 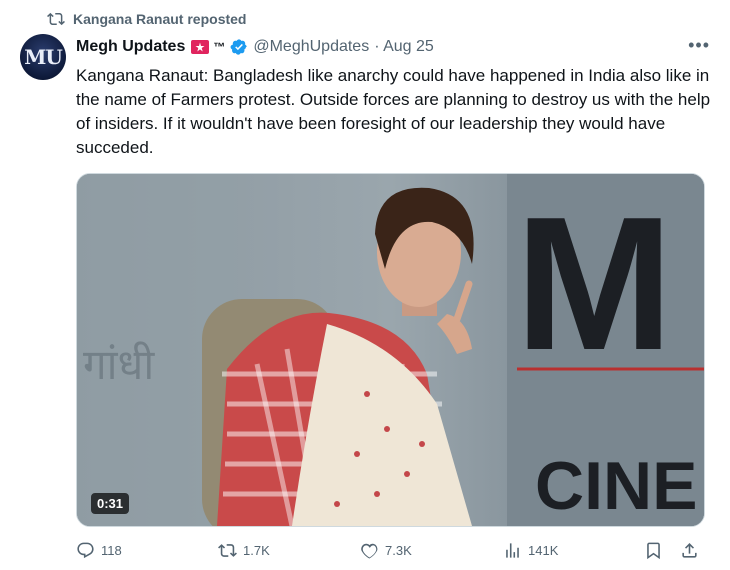 I want to click on reply-button: 118, so click(x=99, y=550).